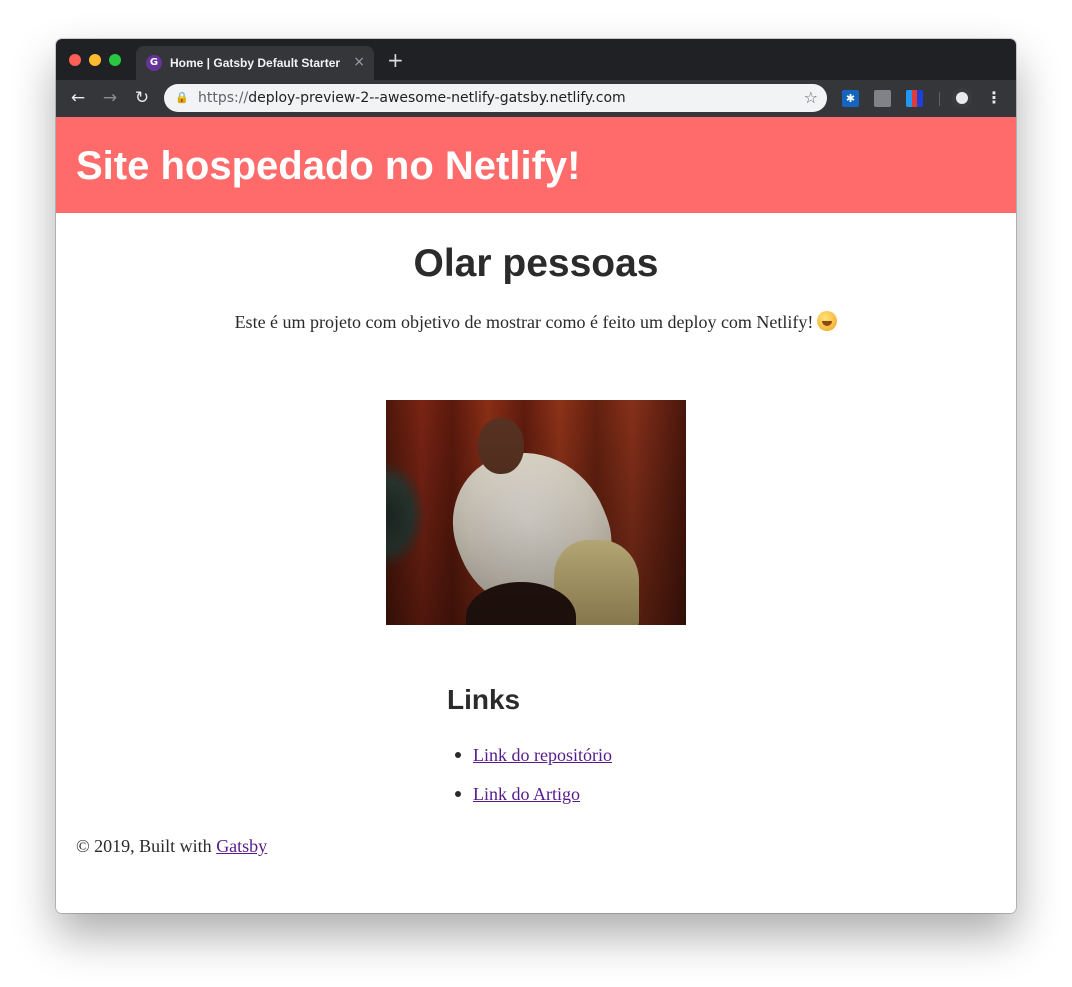 The image size is (1072, 987). I want to click on site-title: Site hospedado no Netlify!, so click(328, 166).